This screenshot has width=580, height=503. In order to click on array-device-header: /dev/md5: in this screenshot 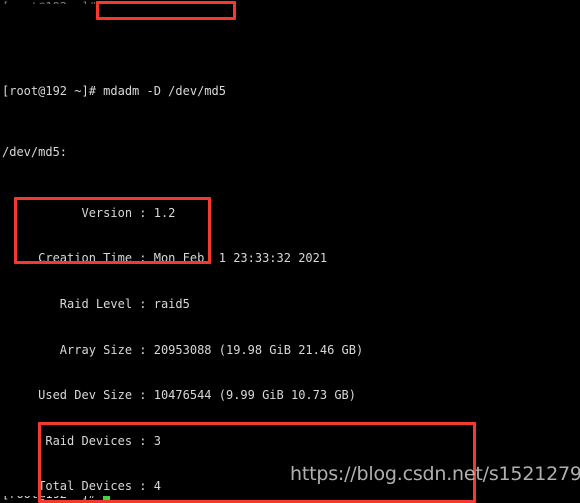, I will do `click(35, 152)`.